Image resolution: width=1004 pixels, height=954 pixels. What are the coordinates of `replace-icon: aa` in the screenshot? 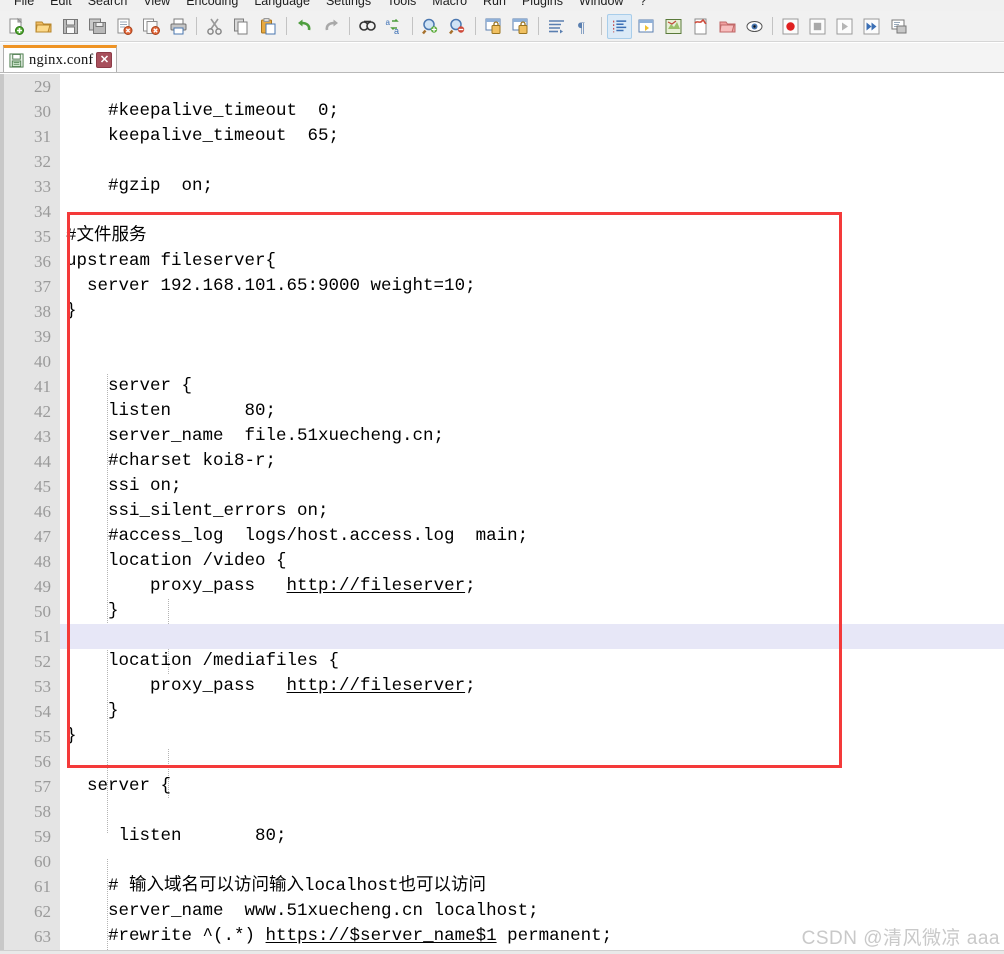 It's located at (394, 26).